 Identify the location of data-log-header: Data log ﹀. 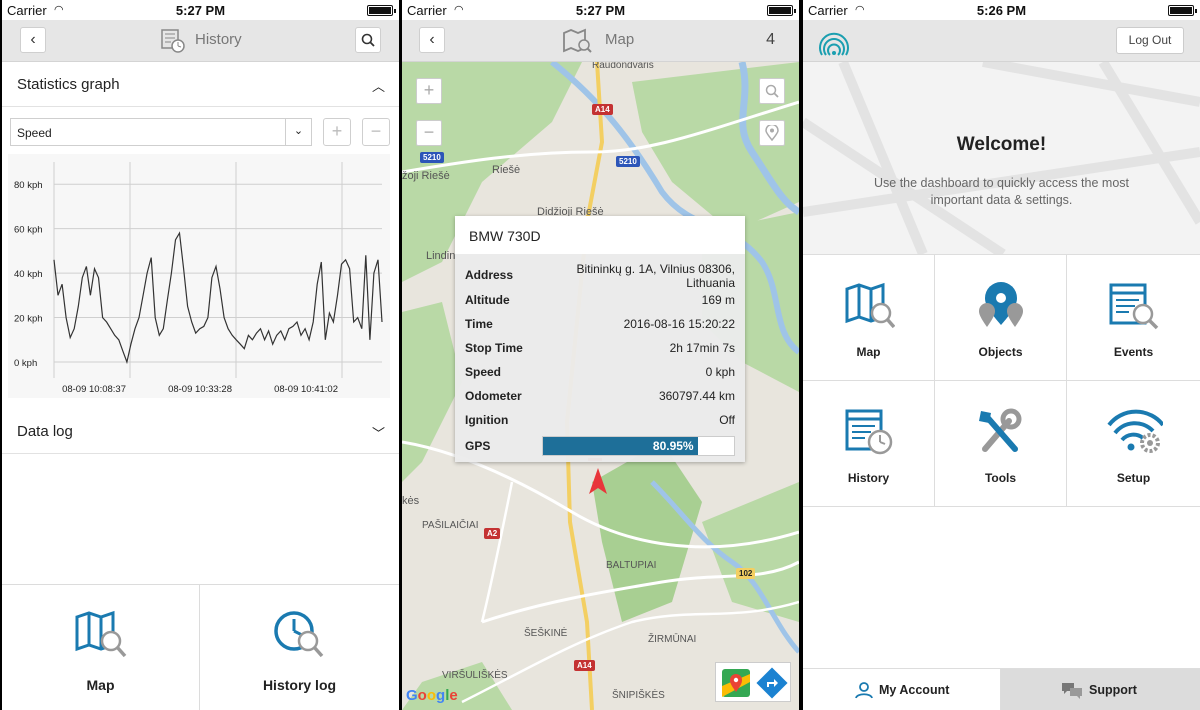
(200, 432).